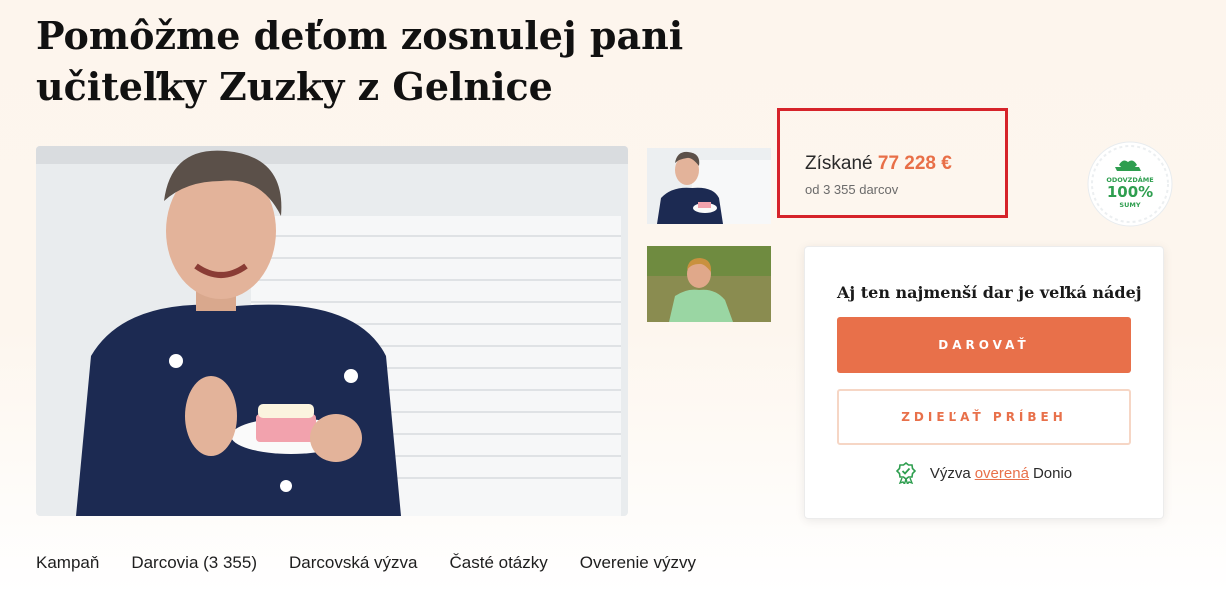  What do you see at coordinates (989, 292) in the screenshot?
I see `donate-card-heading: Aj ten najmenší dar je veľká nádej` at bounding box center [989, 292].